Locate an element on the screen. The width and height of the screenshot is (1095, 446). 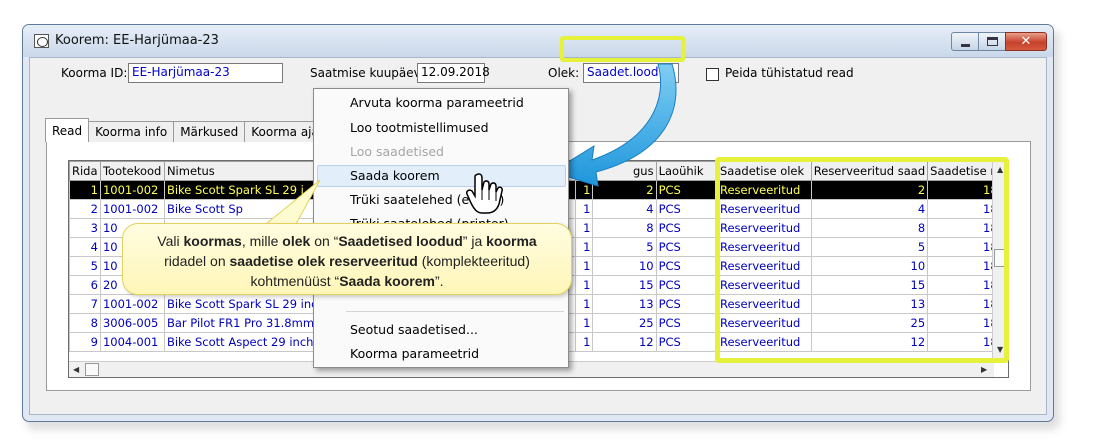
tab-koorma-info: Koorma info is located at coordinates (131, 131).